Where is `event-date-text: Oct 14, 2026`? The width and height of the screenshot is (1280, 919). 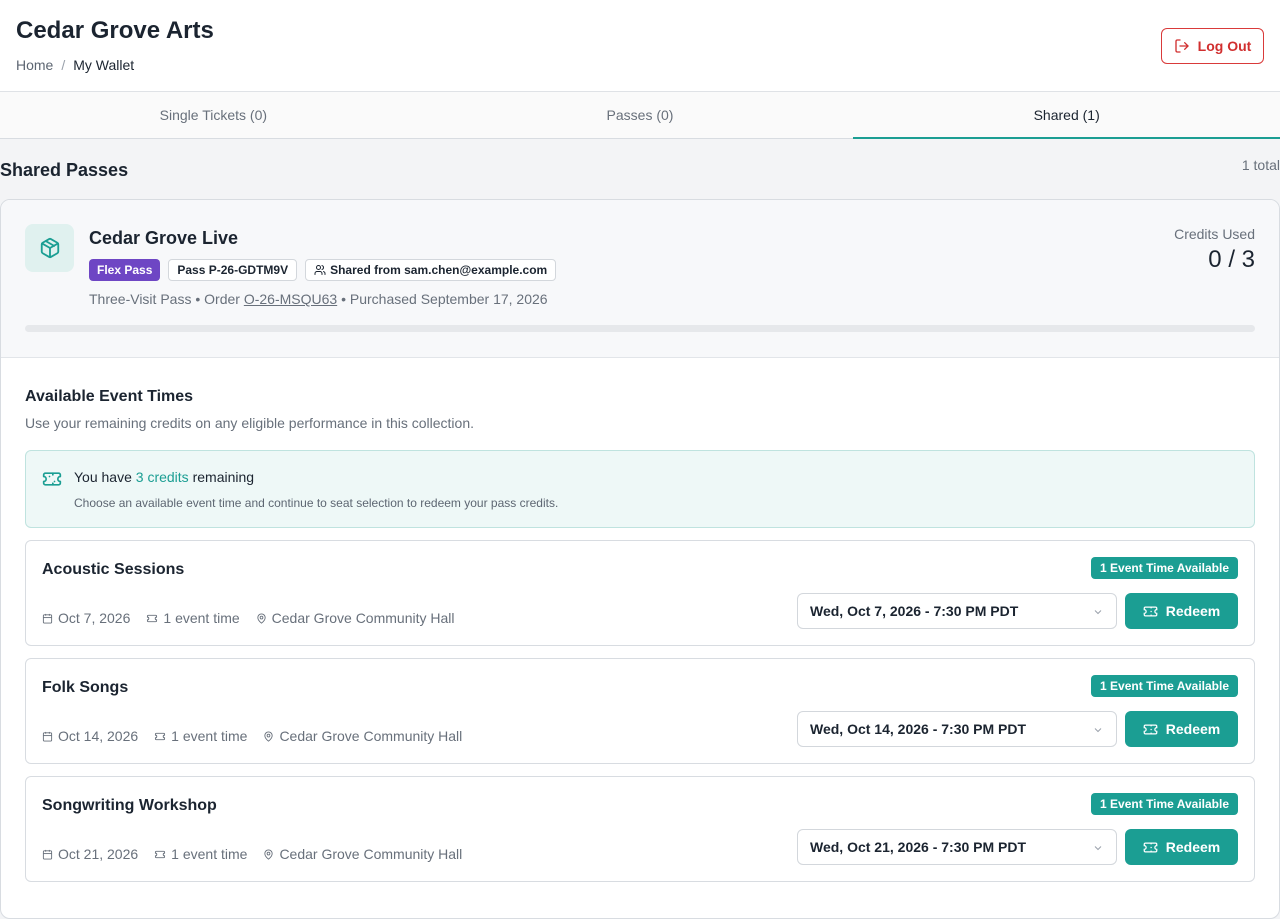
event-date-text: Oct 14, 2026 is located at coordinates (98, 736).